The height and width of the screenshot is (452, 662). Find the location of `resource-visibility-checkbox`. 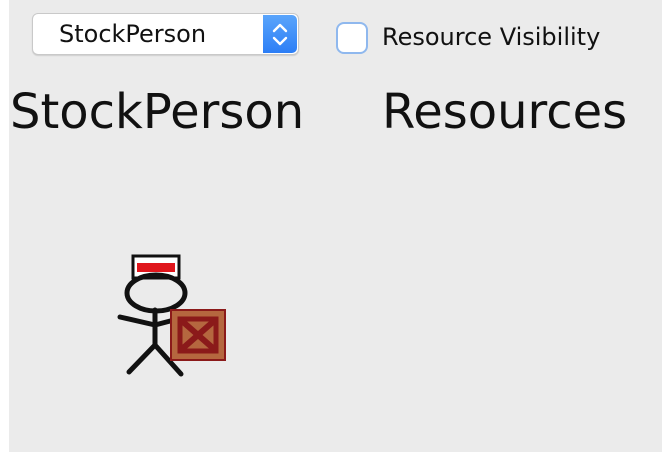

resource-visibility-checkbox is located at coordinates (352, 38).